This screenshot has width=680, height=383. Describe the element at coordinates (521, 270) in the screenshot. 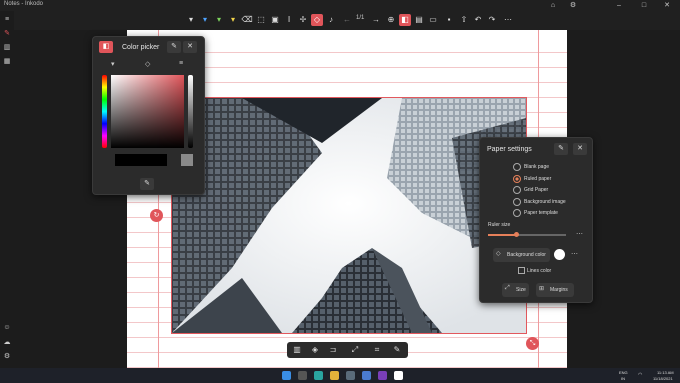

I see `lines-color-checkbox` at that location.